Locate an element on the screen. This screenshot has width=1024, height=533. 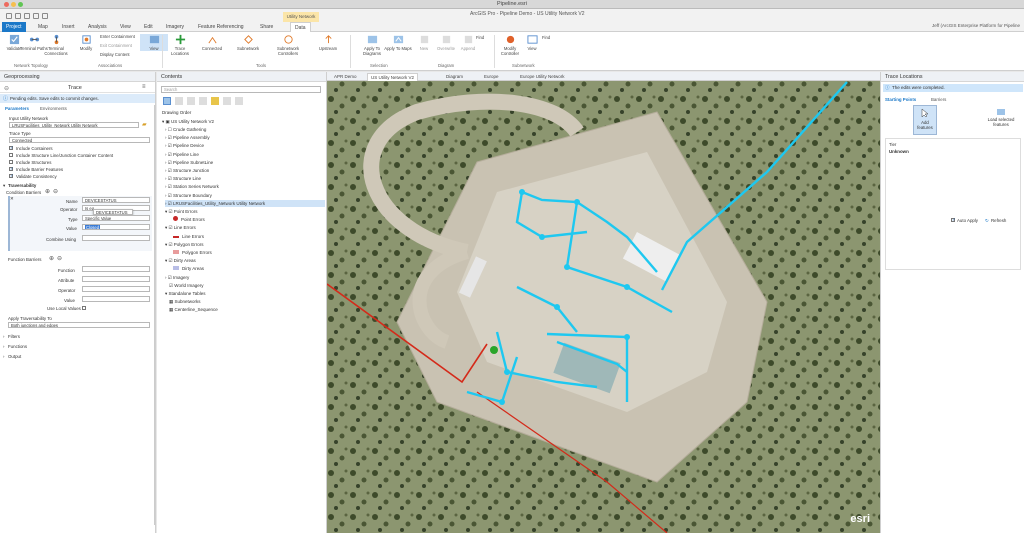
list-by-drawing-order-icon is located at coordinates (167, 101).